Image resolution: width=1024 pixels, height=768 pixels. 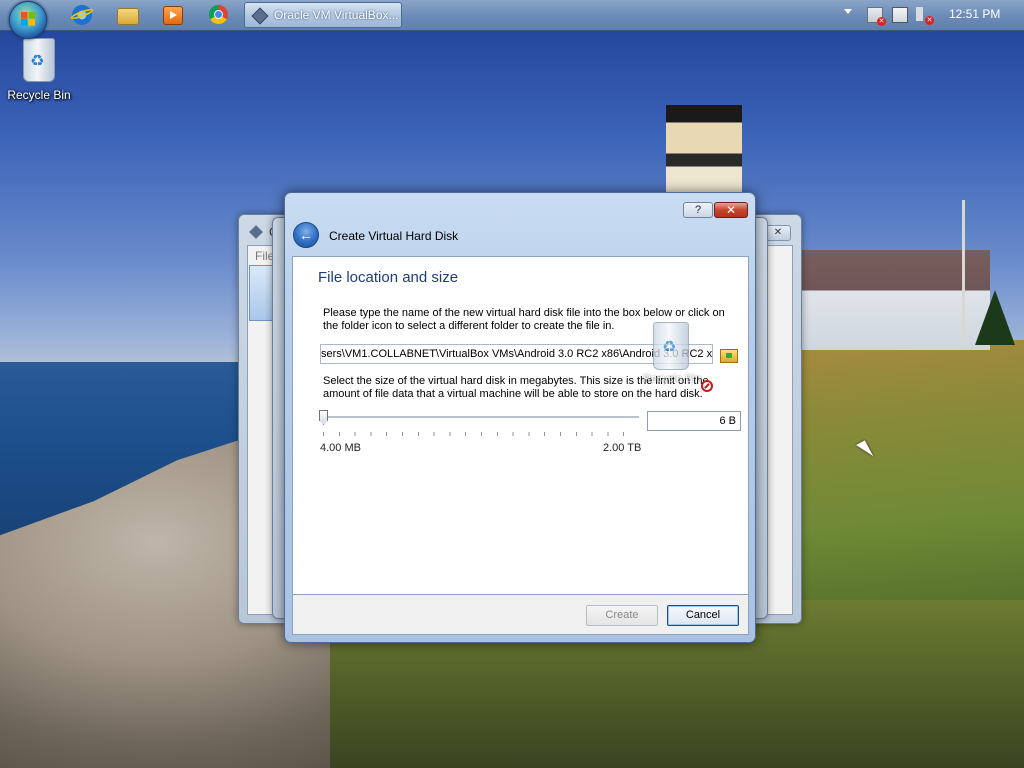 I want to click on size-slider-track, so click(x=481, y=417).